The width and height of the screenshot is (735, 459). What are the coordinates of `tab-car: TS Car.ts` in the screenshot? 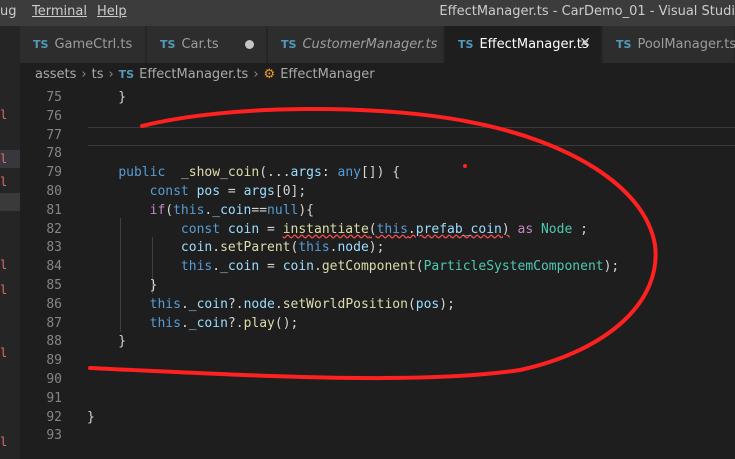 It's located at (207, 44).